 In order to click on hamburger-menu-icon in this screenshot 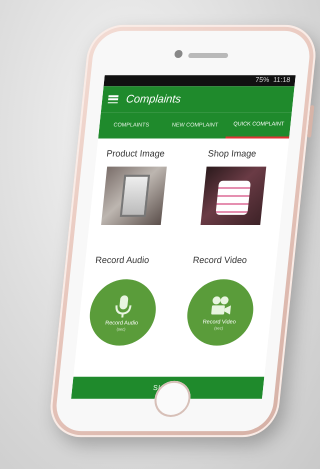, I will do `click(113, 99)`.